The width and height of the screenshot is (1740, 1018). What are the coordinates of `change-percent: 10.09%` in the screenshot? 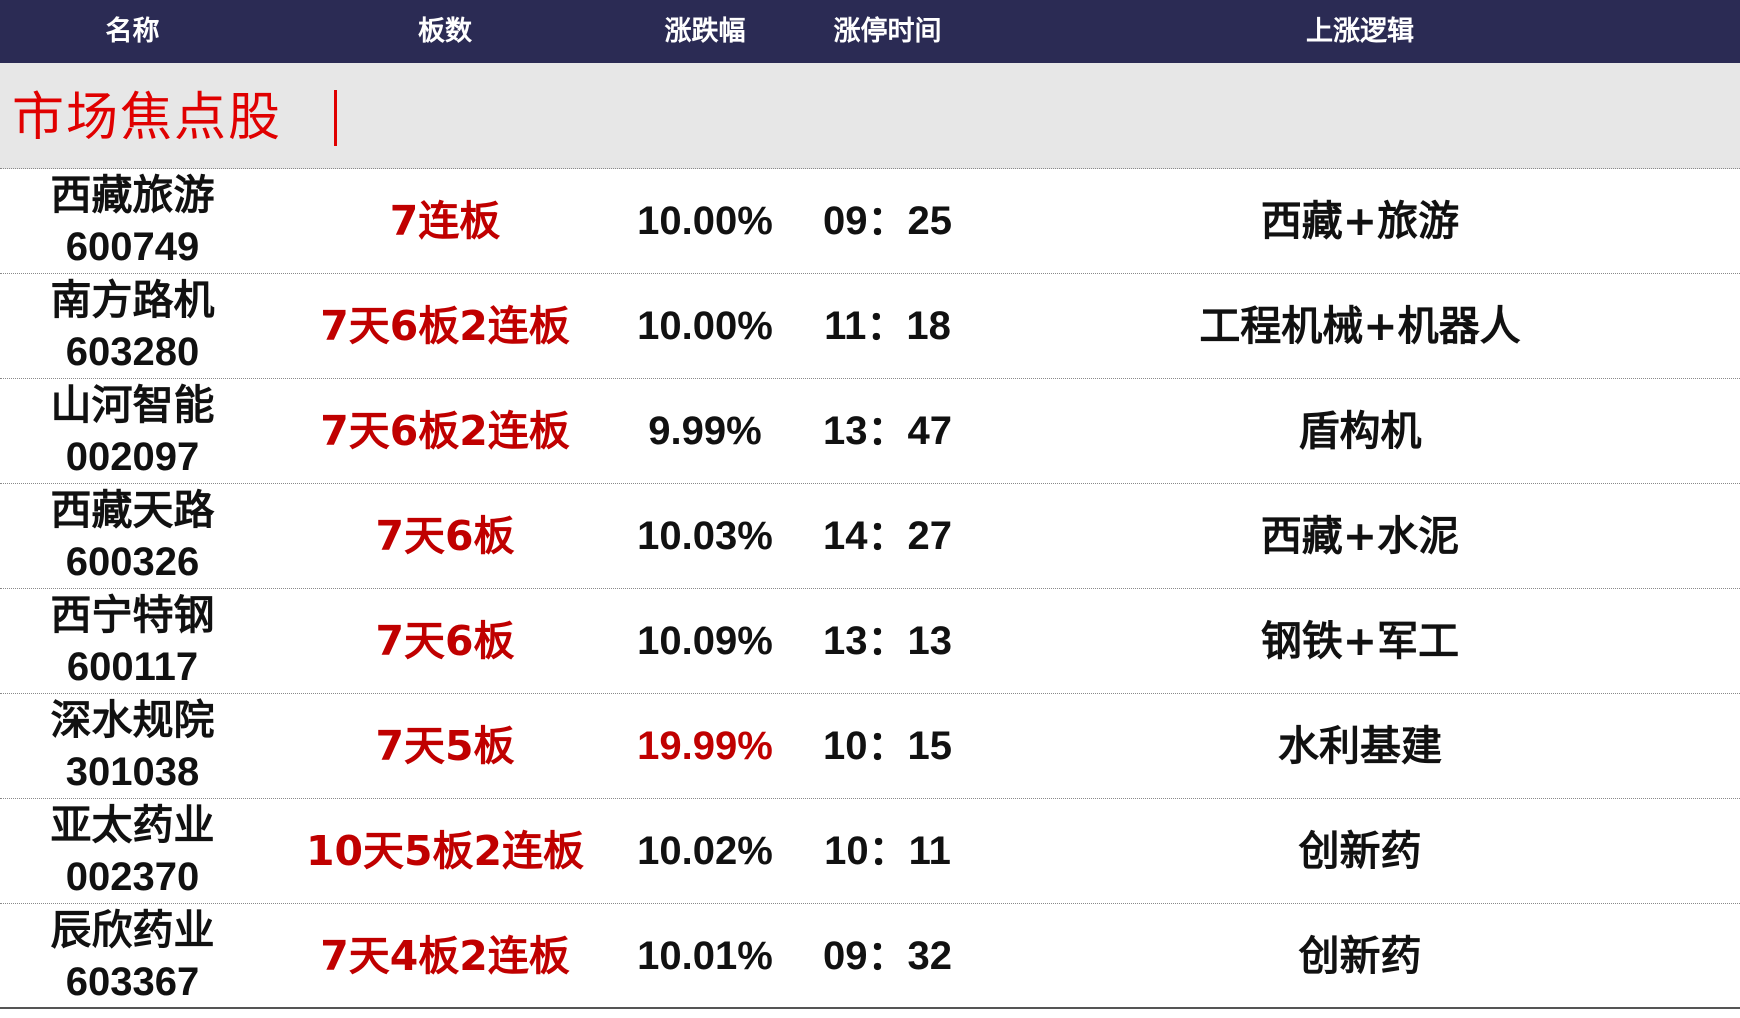 It's located at (705, 641).